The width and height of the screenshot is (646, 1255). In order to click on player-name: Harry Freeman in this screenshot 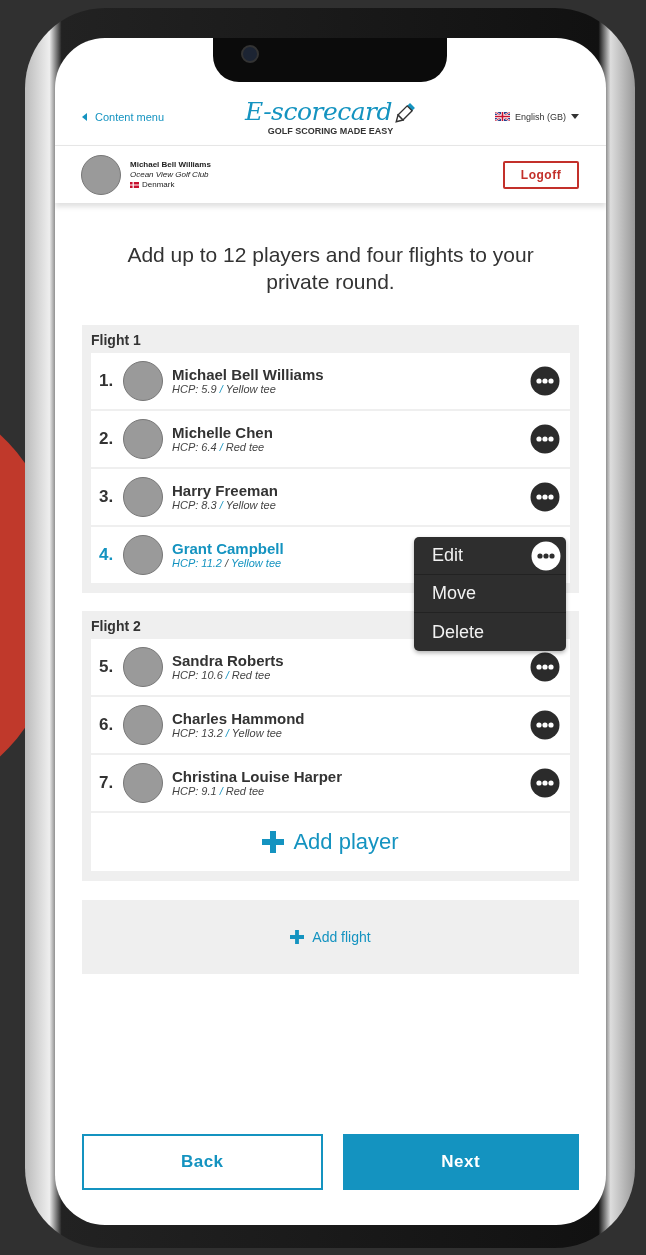, I will do `click(225, 490)`.